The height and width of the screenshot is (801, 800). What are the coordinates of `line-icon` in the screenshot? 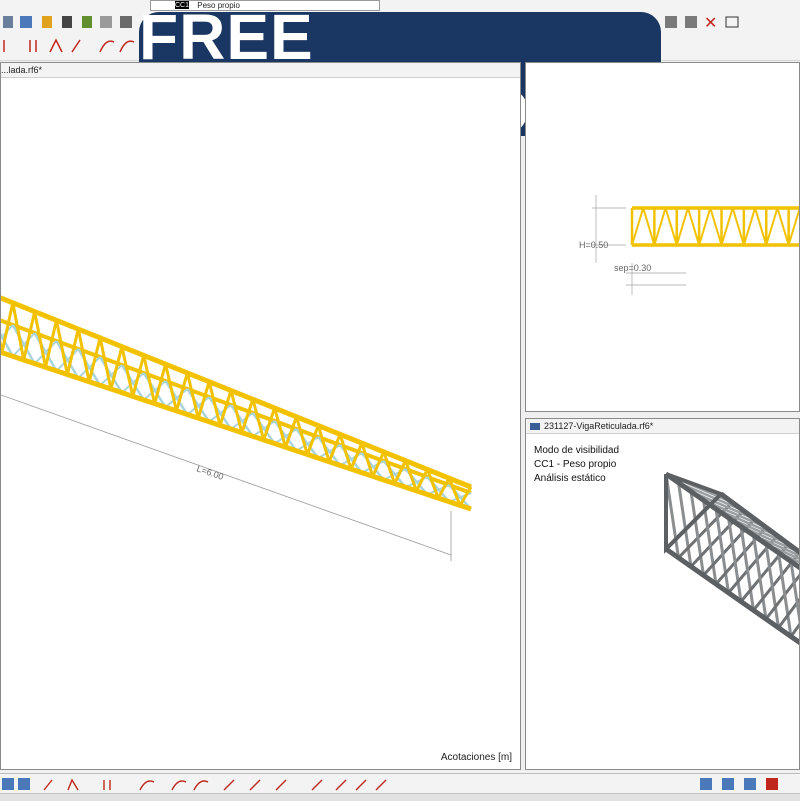 It's located at (33, 46).